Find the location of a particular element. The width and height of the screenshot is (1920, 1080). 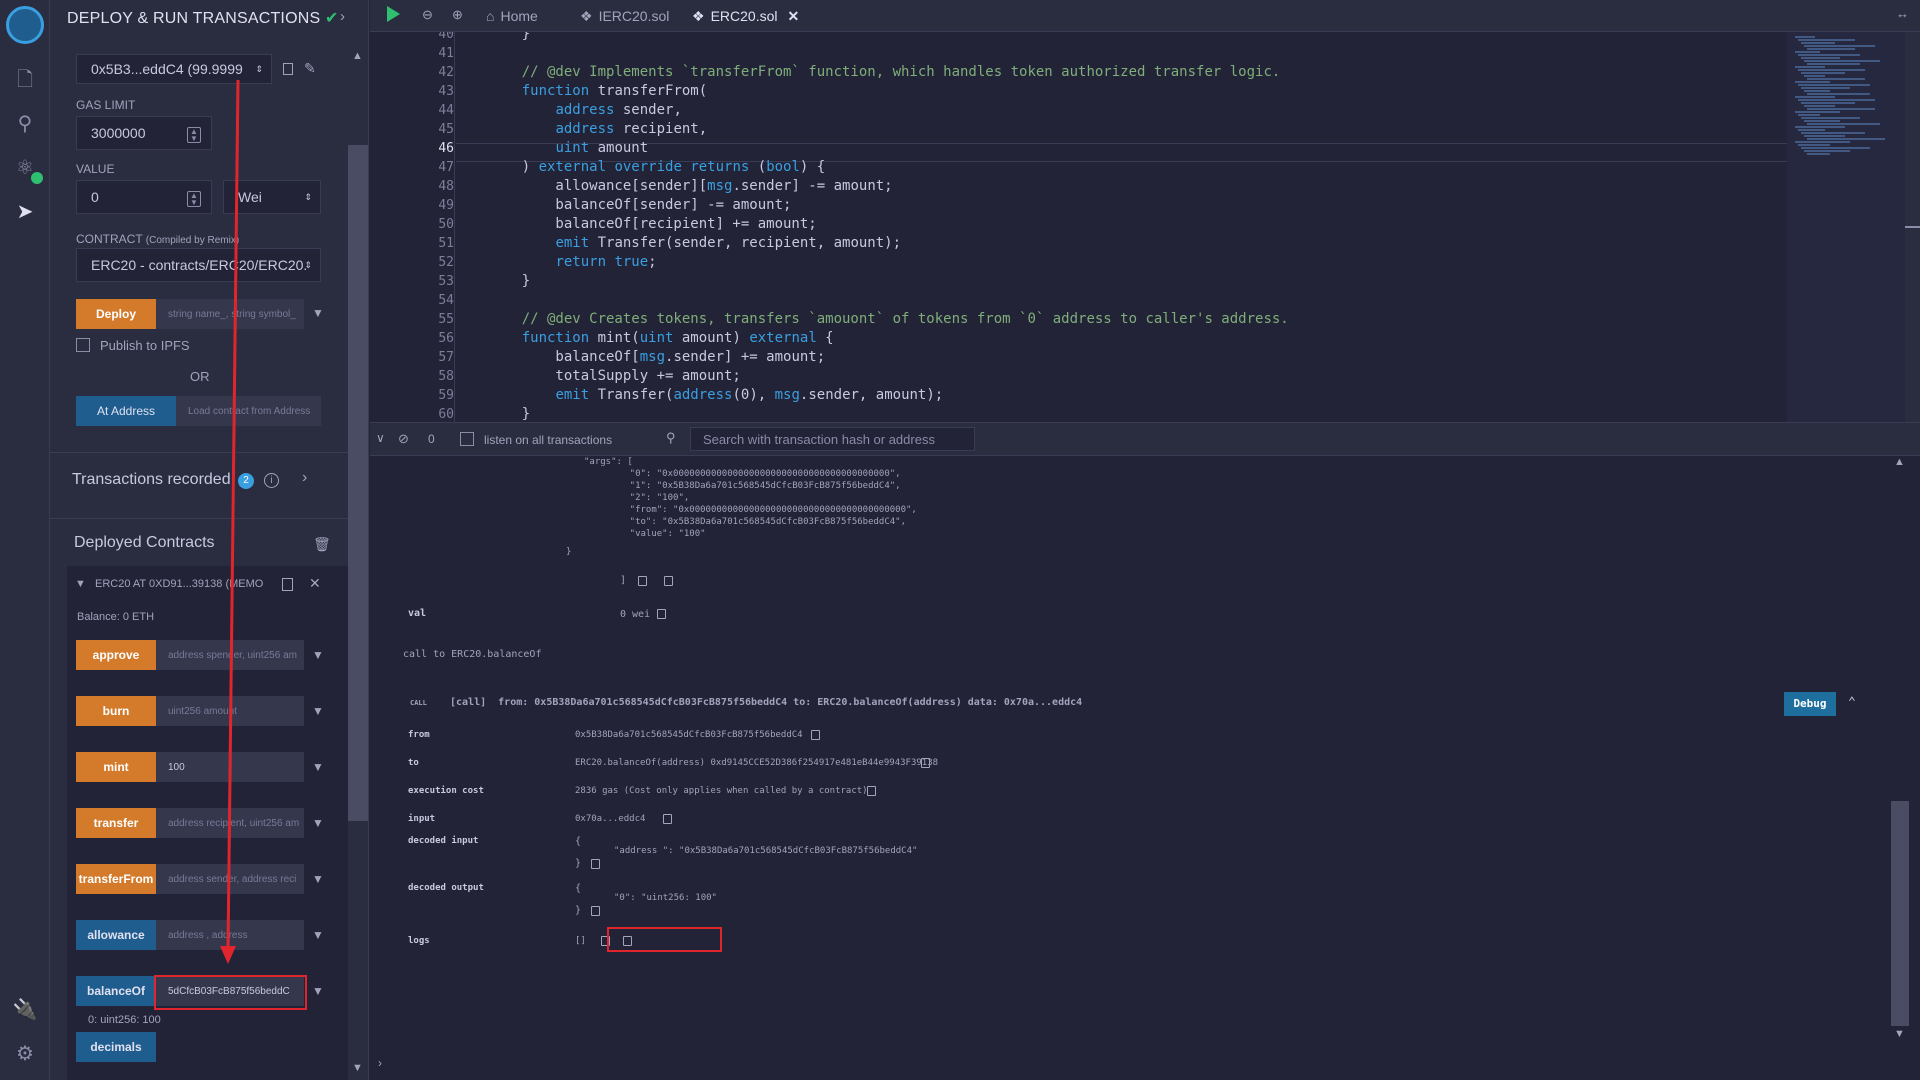

function-button-transfer: transfer is located at coordinates (116, 823).